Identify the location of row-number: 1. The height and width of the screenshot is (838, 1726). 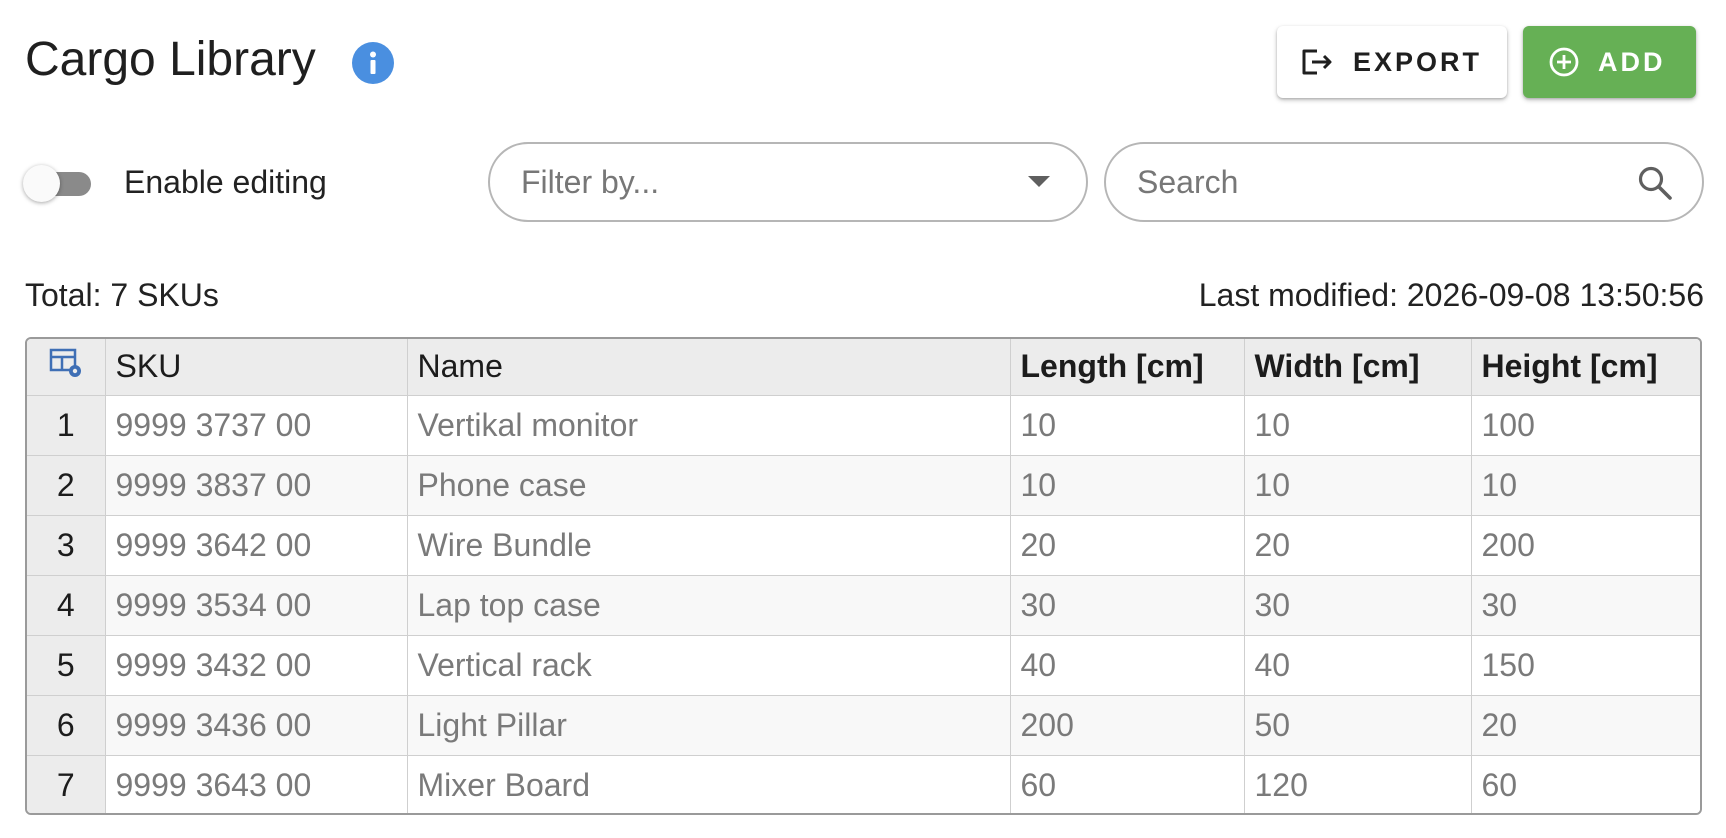
(66, 425).